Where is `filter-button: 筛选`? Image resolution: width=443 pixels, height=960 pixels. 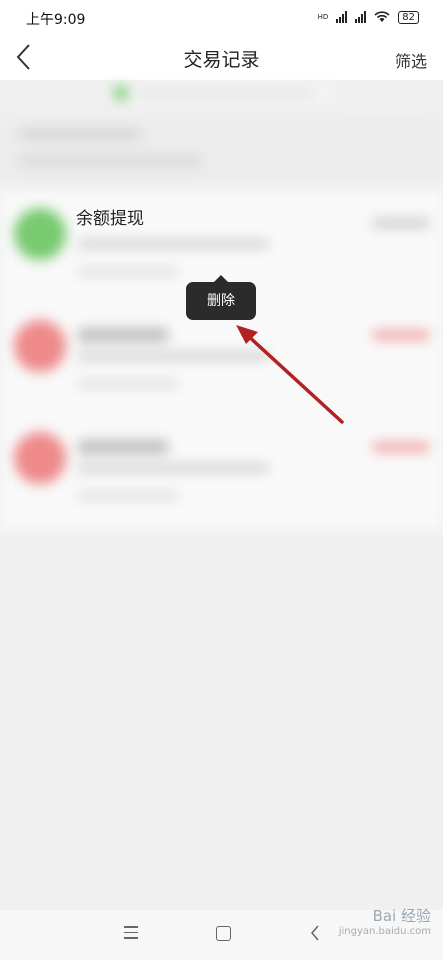
filter-button: 筛选 is located at coordinates (411, 60).